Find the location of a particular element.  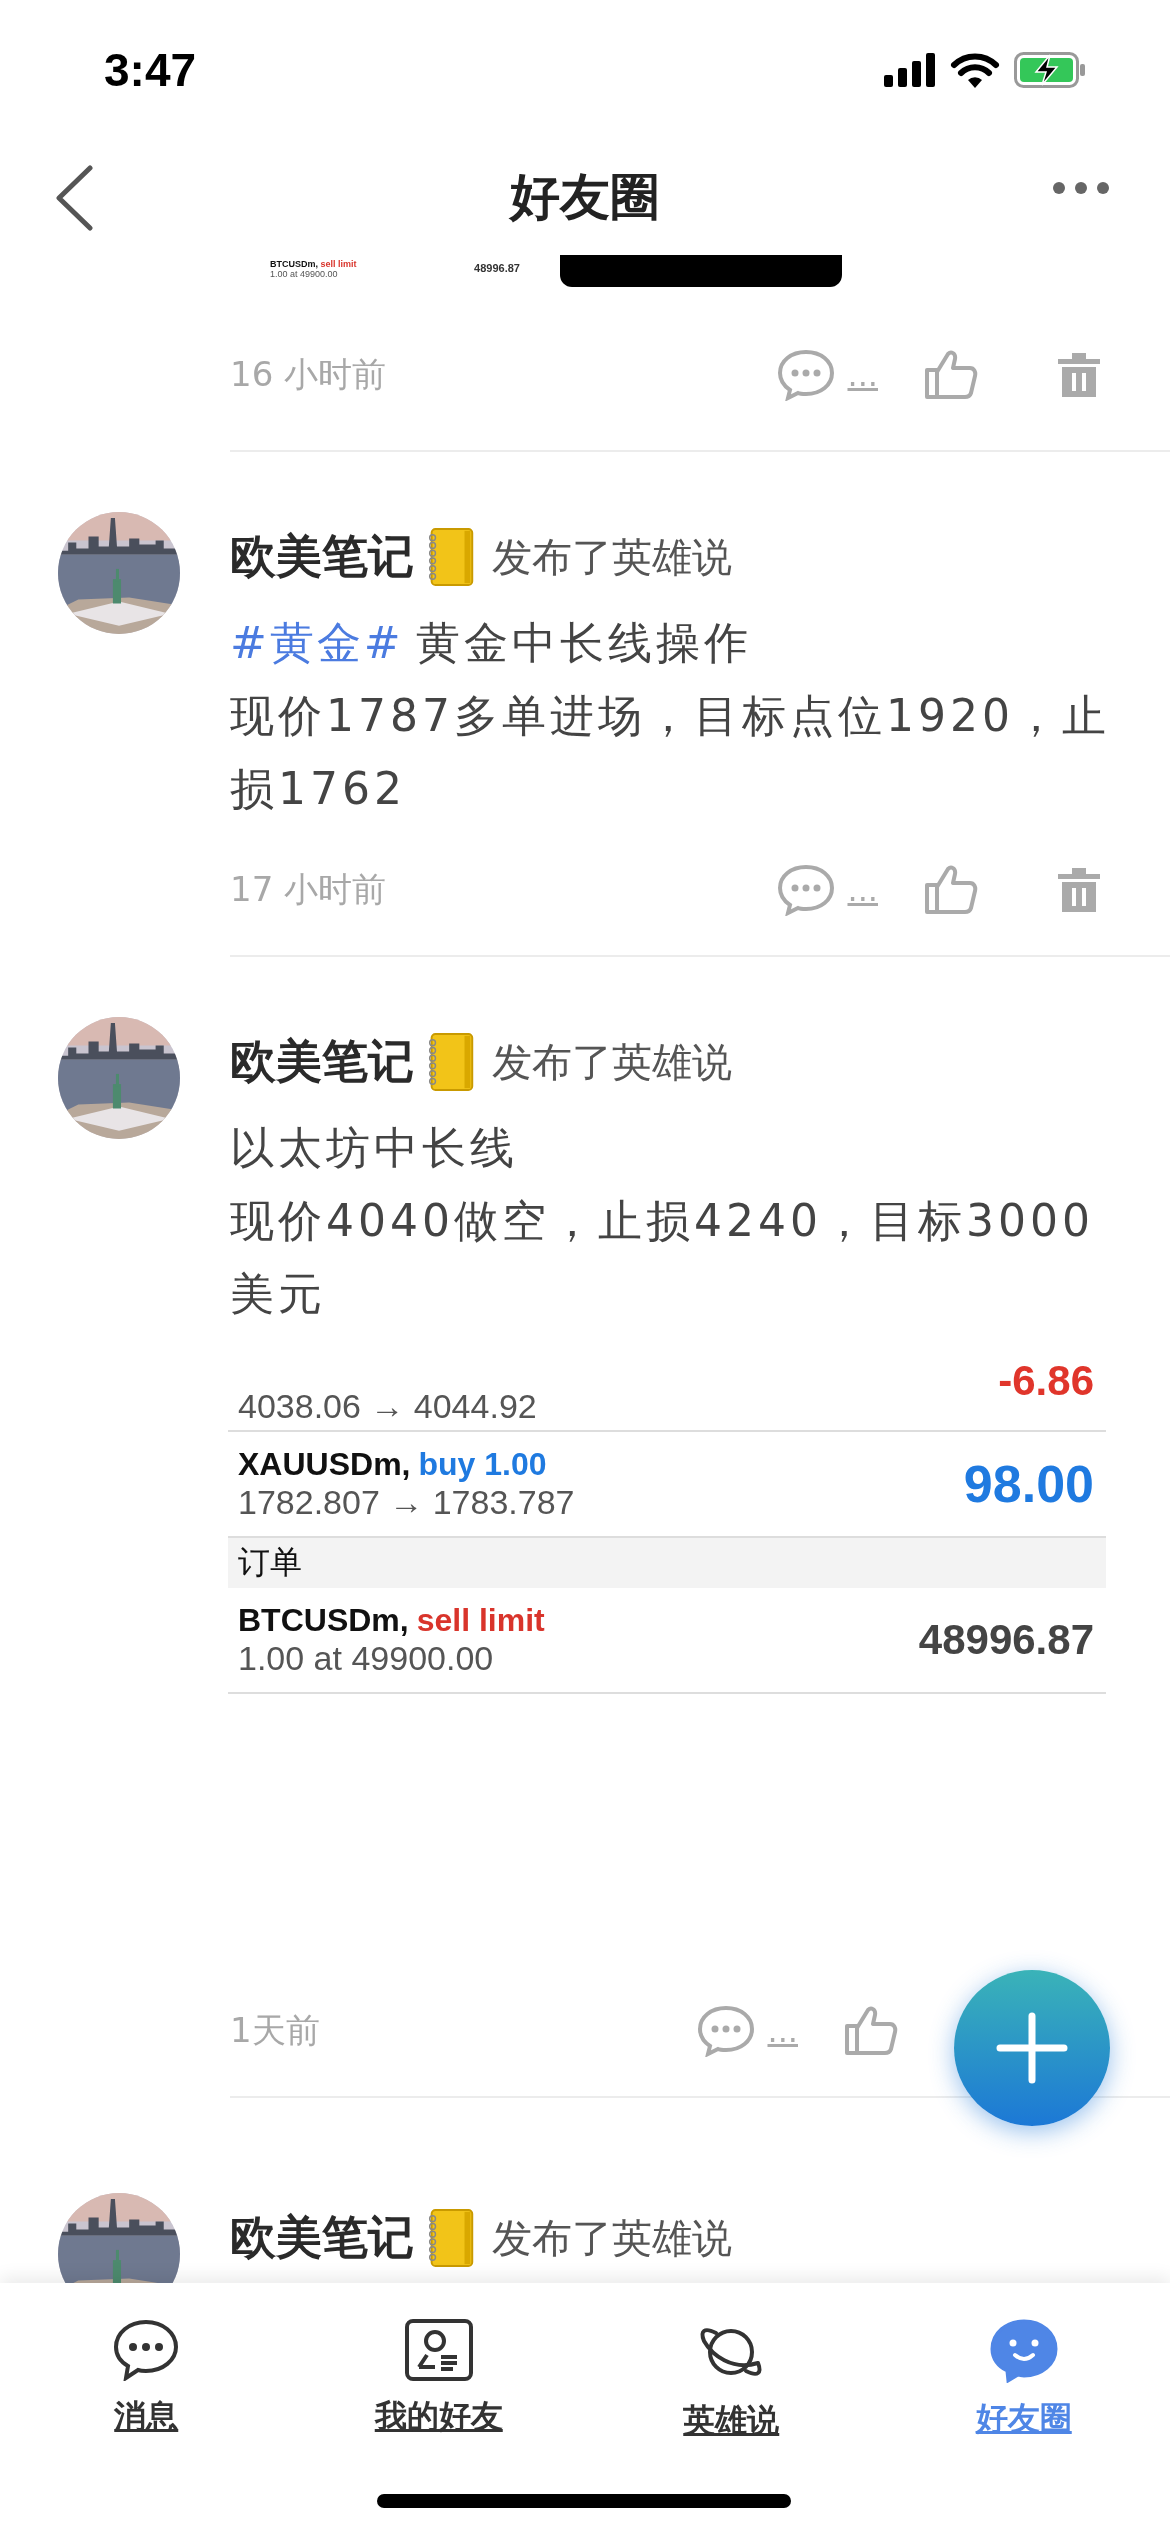

post-time: 1天前 is located at coordinates (275, 2030).